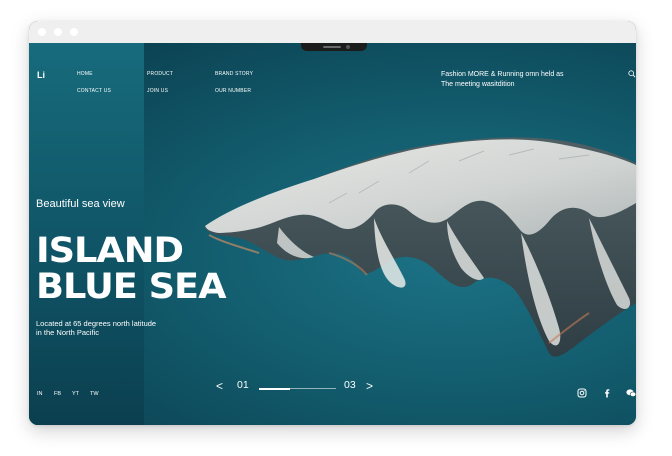  I want to click on nav-join-us: JOIN US, so click(157, 91).